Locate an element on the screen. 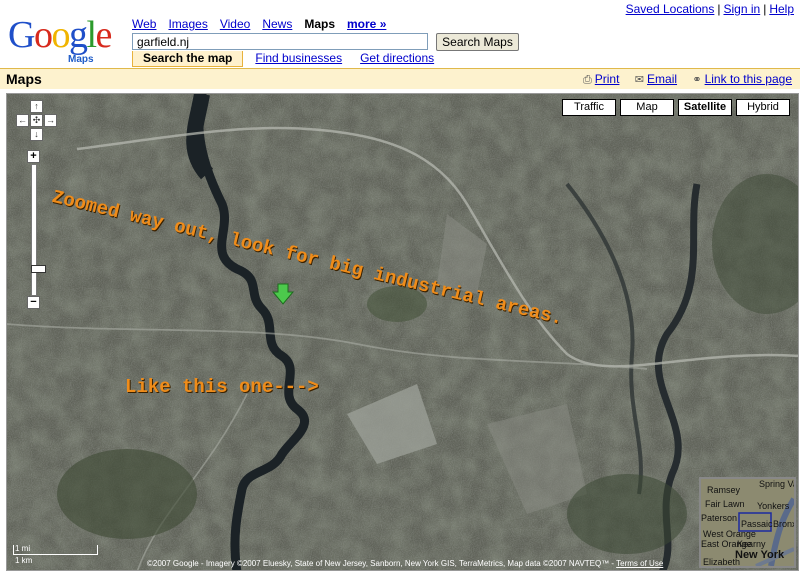  chain-link-icon: ⚭ is located at coordinates (697, 80).